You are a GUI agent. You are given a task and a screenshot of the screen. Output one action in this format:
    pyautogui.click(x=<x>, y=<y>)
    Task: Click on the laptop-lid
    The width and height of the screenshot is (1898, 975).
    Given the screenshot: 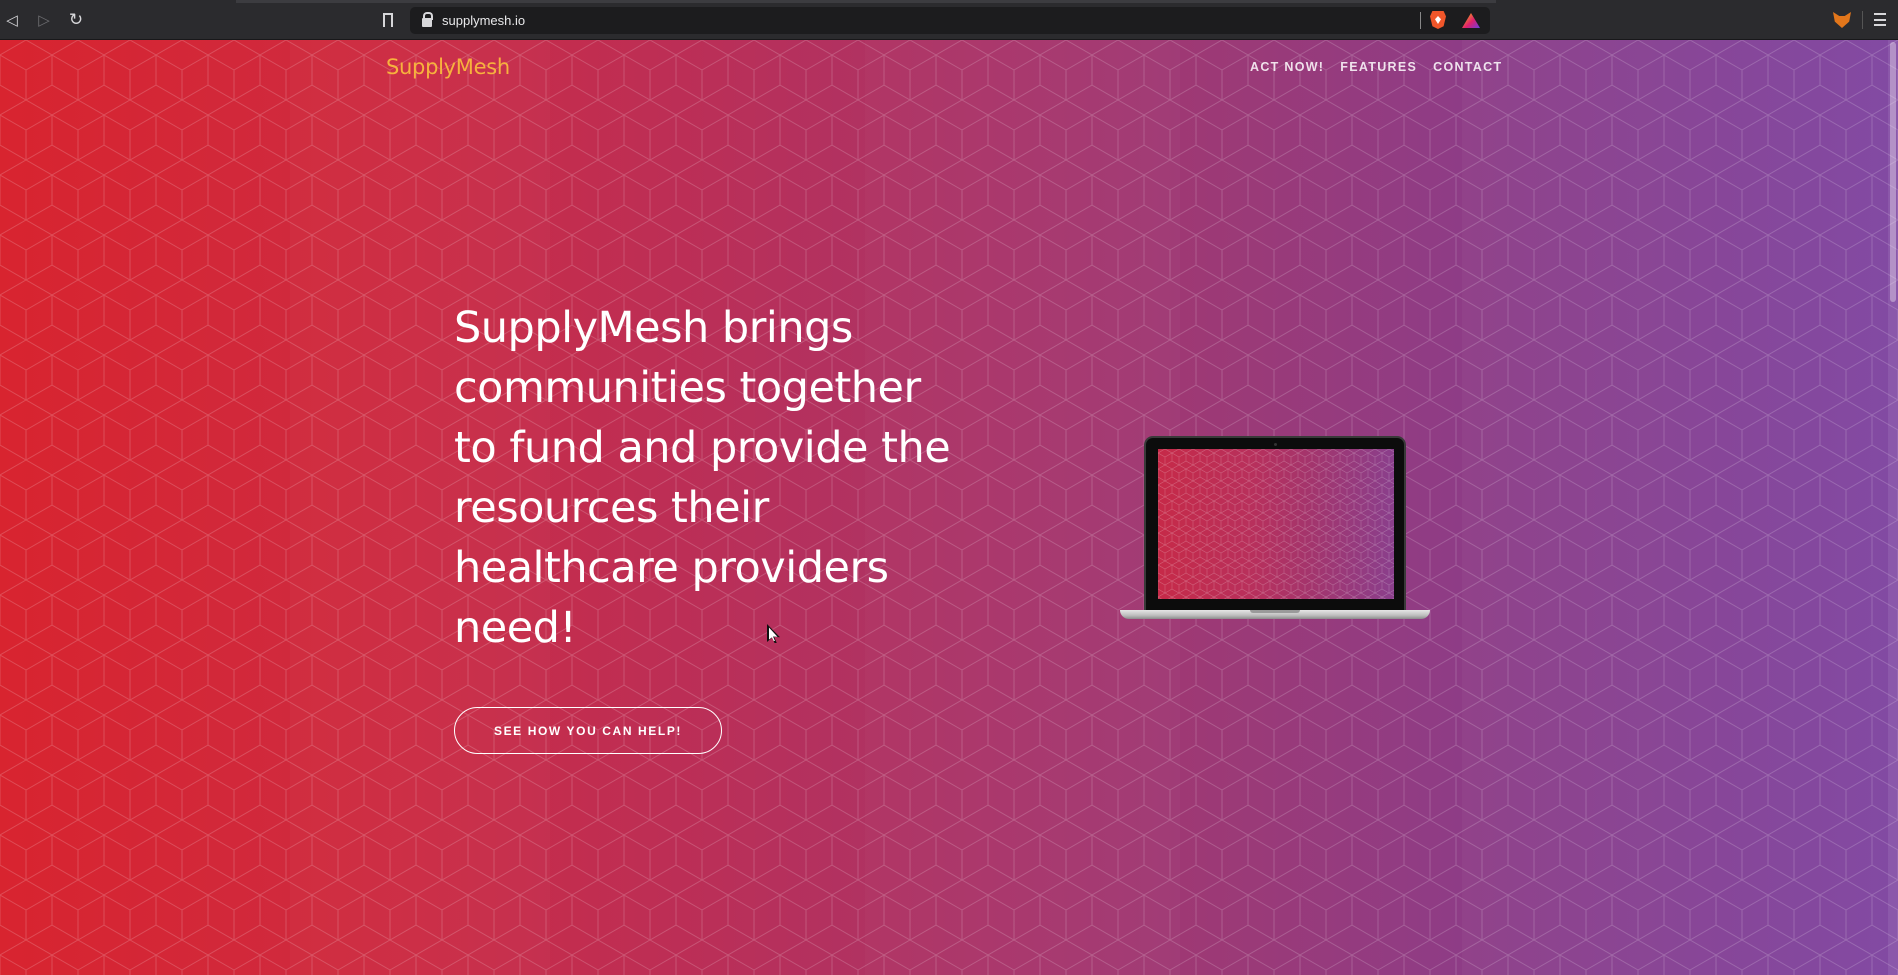 What is the action you would take?
    pyautogui.click(x=1275, y=523)
    